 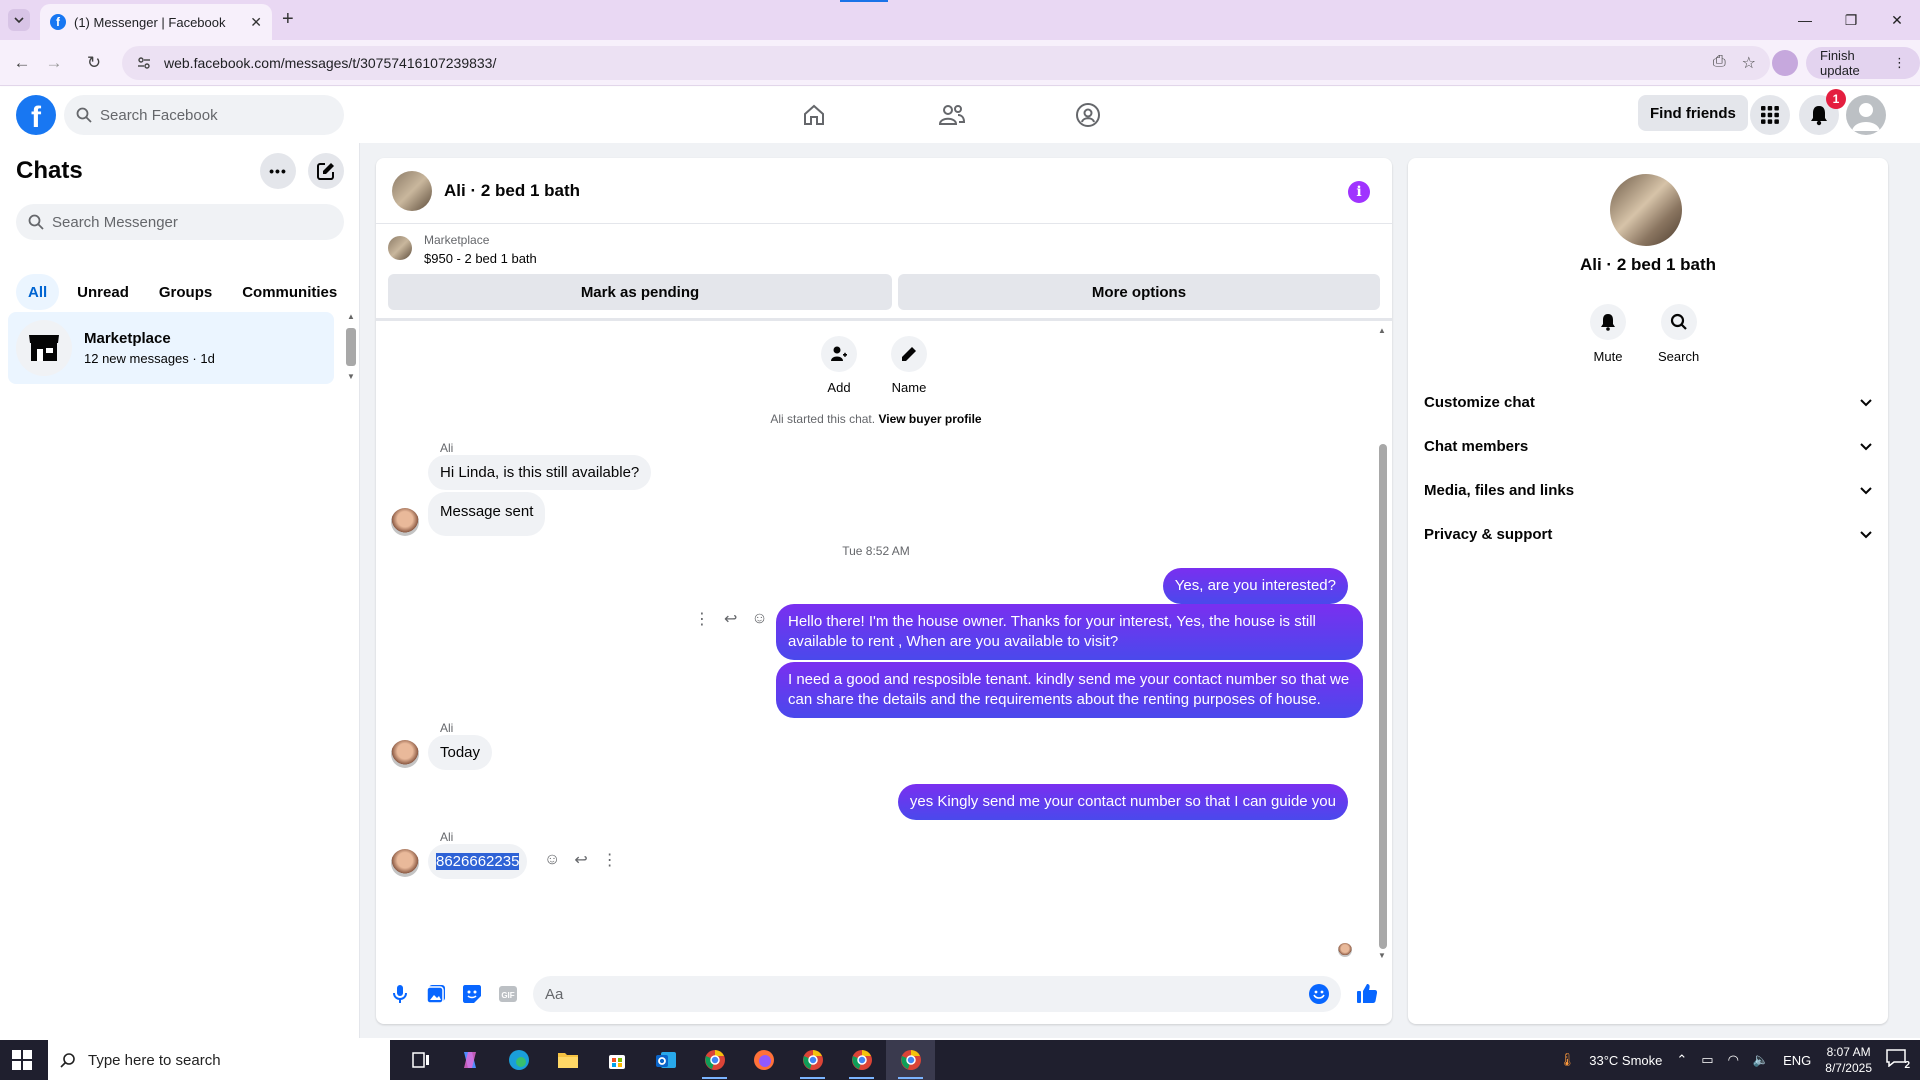 What do you see at coordinates (714, 1060) in the screenshot?
I see `chrome-gmail-icon` at bounding box center [714, 1060].